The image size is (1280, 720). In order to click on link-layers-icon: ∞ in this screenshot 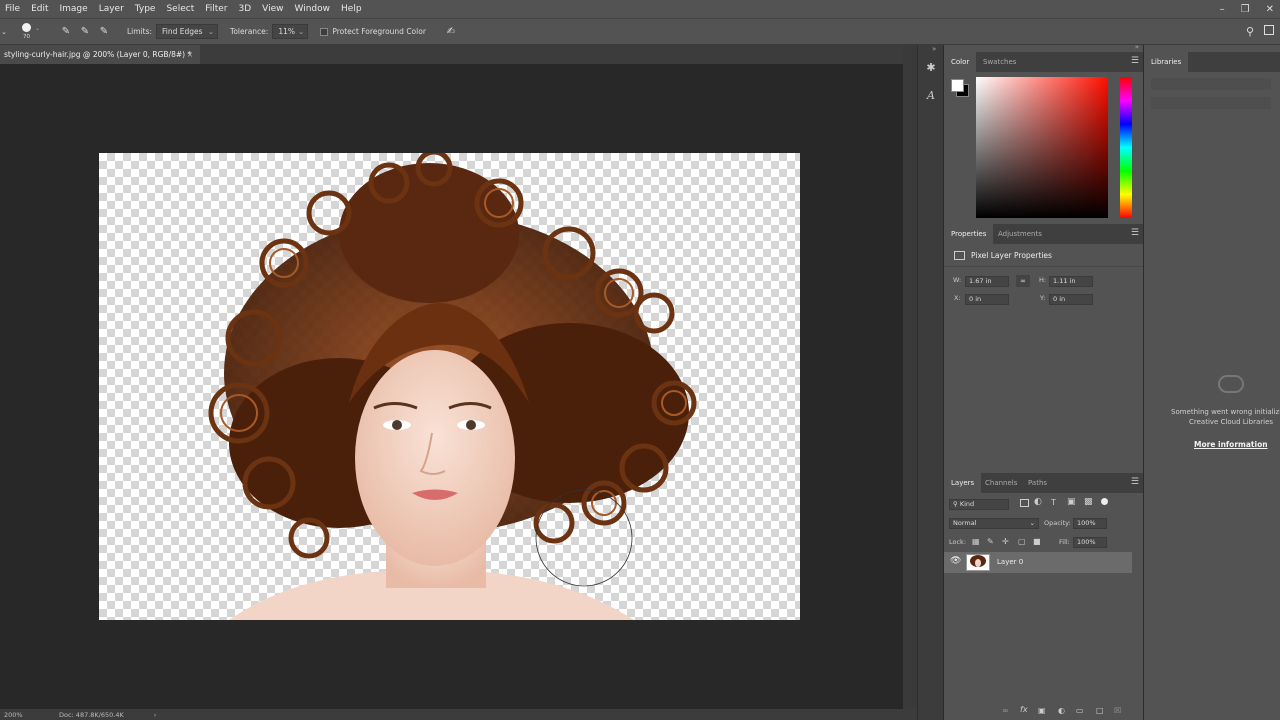, I will do `click(1005, 710)`.